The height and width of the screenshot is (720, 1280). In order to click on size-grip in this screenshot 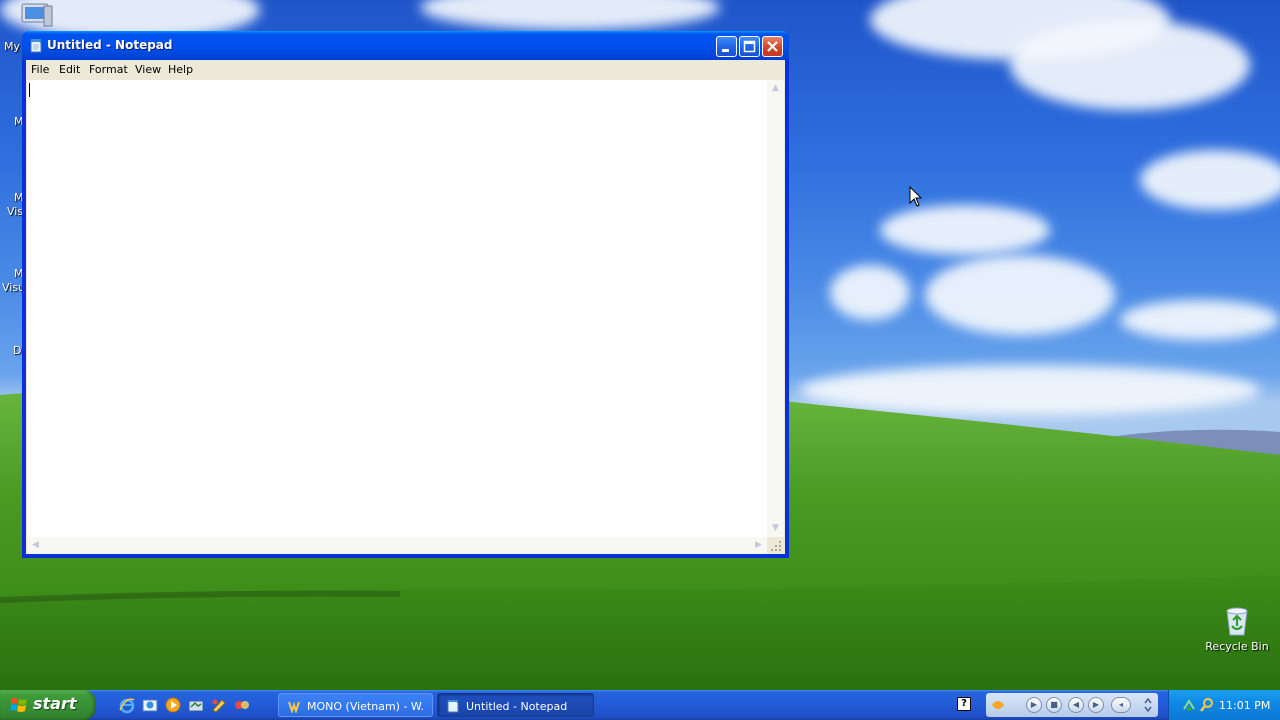, I will do `click(775, 545)`.